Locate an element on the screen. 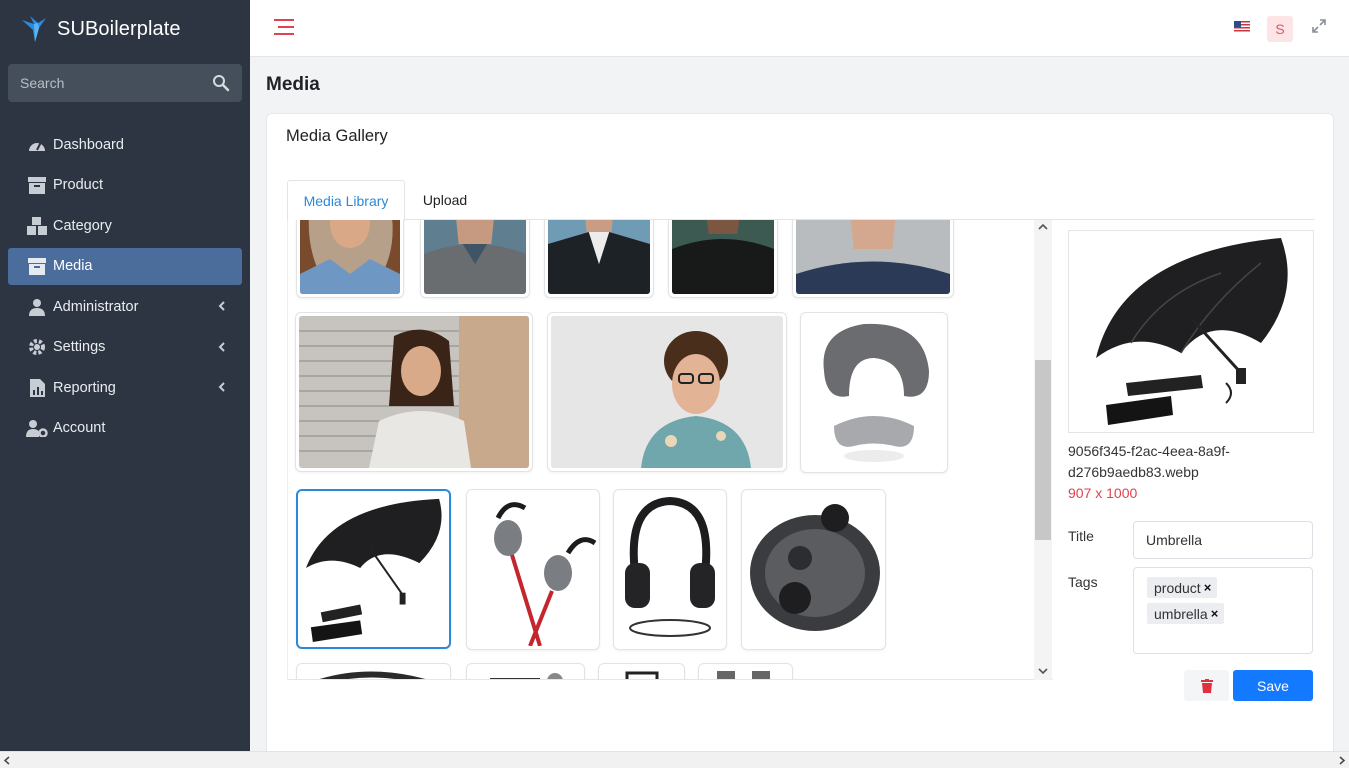  tags-input: product × umbrella × is located at coordinates (1223, 610).